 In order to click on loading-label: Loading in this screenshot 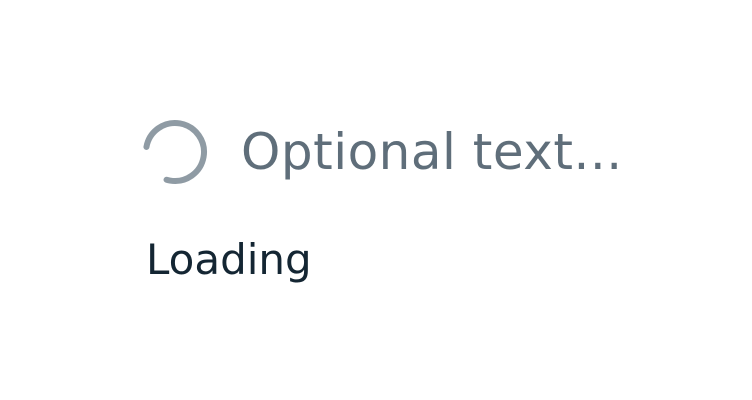, I will do `click(229, 259)`.